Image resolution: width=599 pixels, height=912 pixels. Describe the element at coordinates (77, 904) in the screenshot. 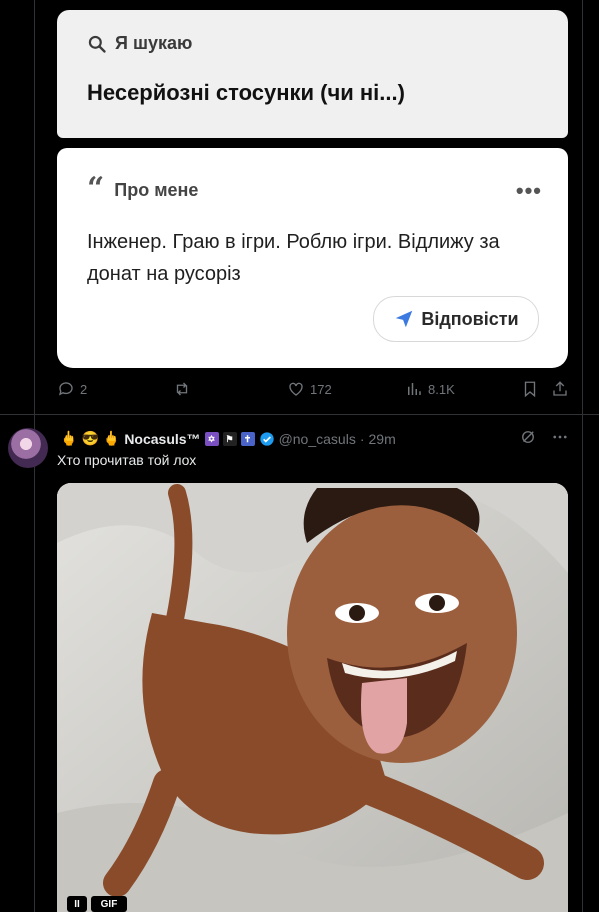

I see `alt-badge: II` at that location.